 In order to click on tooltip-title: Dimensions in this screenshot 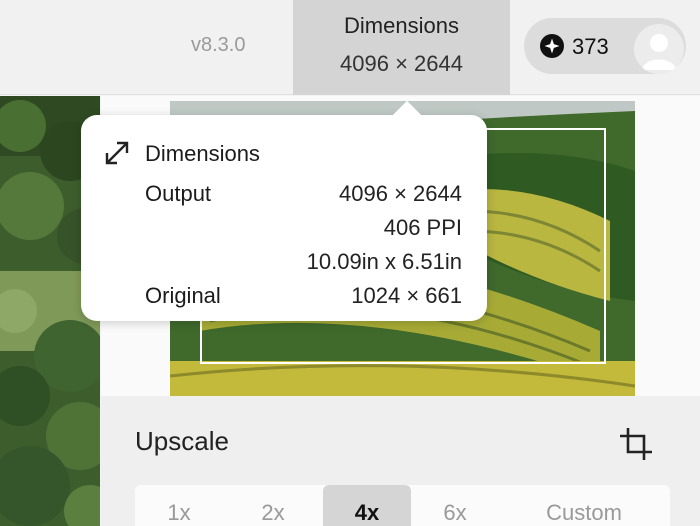, I will do `click(202, 153)`.